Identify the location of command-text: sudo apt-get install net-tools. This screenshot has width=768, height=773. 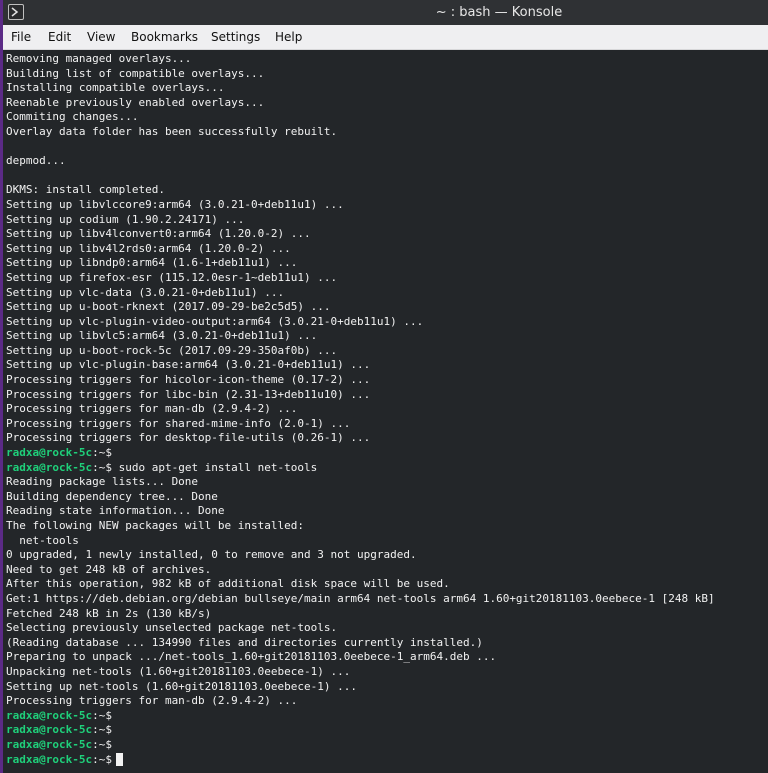
(214, 467).